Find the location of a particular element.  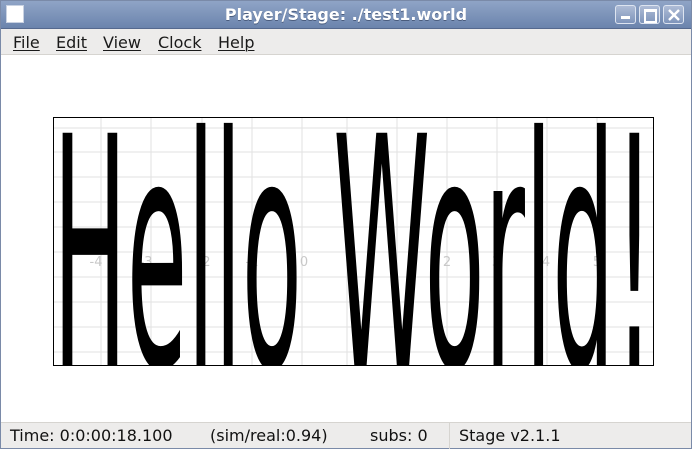

close-icon is located at coordinates (674, 15).